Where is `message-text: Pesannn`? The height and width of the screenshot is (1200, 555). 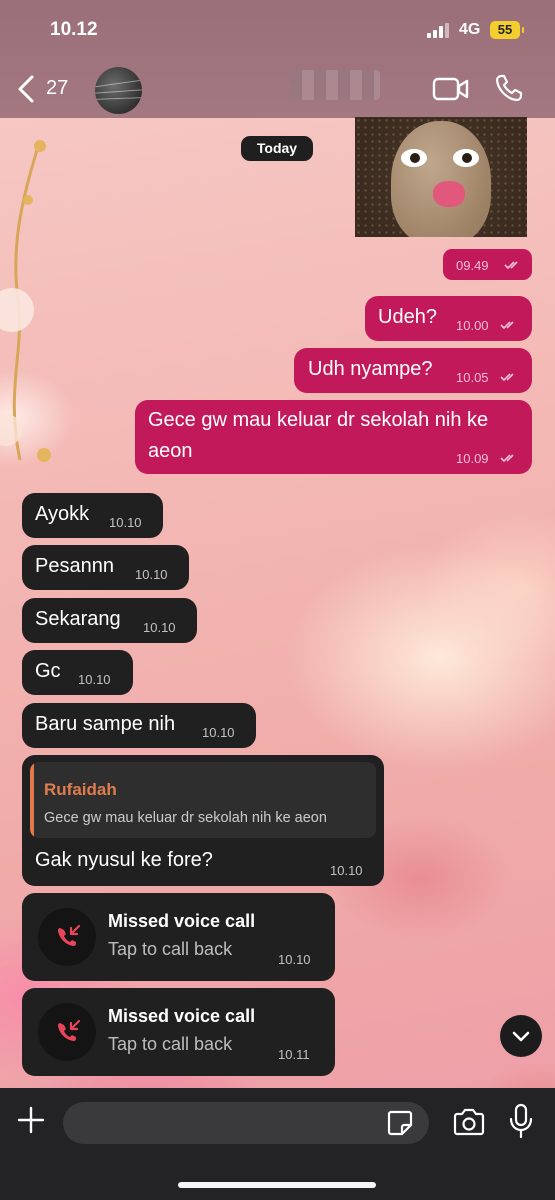
message-text: Pesannn is located at coordinates (74, 566).